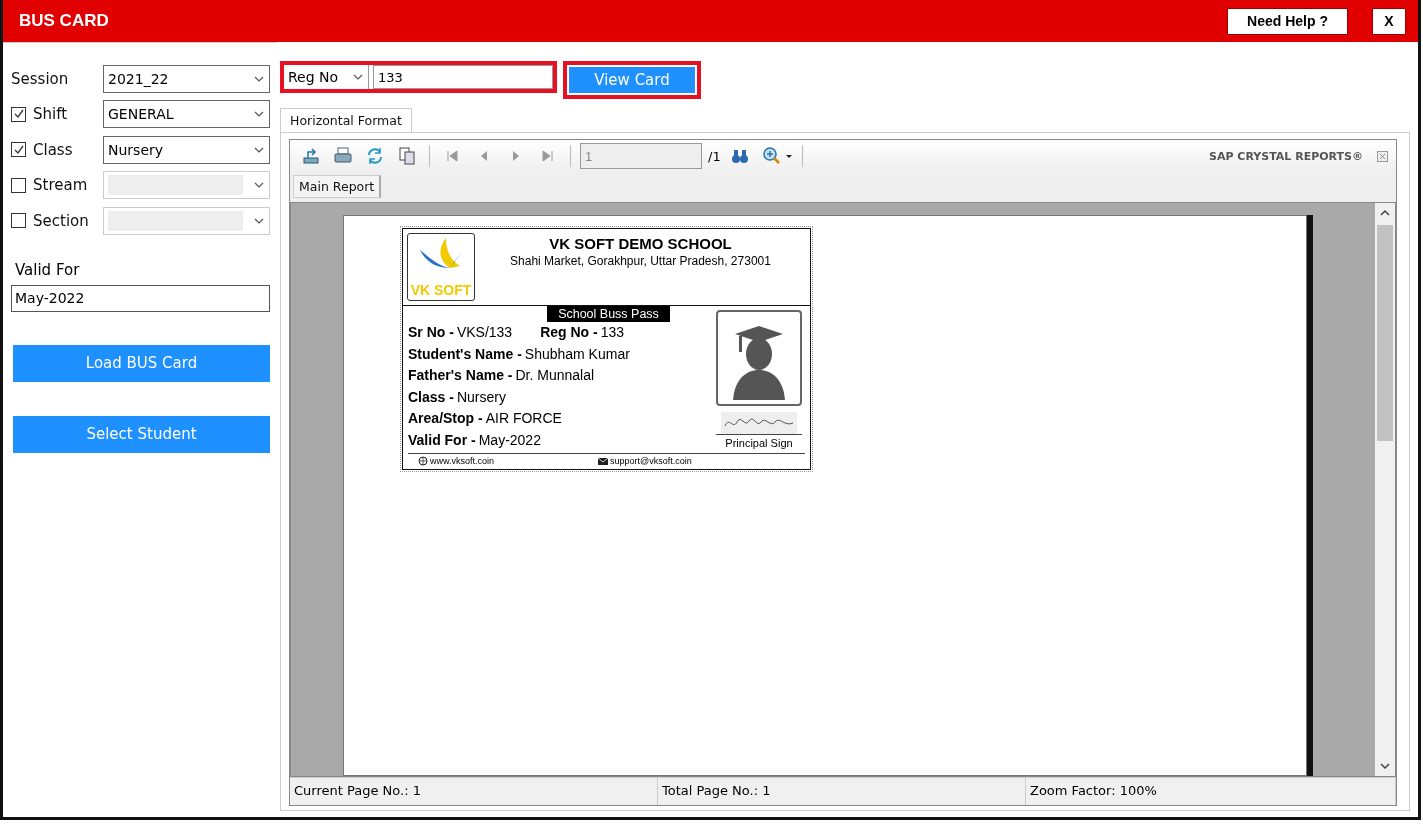 The height and width of the screenshot is (825, 1423). What do you see at coordinates (640, 243) in the screenshot?
I see `school-name: VK SOFT DEMO SCHOOL` at bounding box center [640, 243].